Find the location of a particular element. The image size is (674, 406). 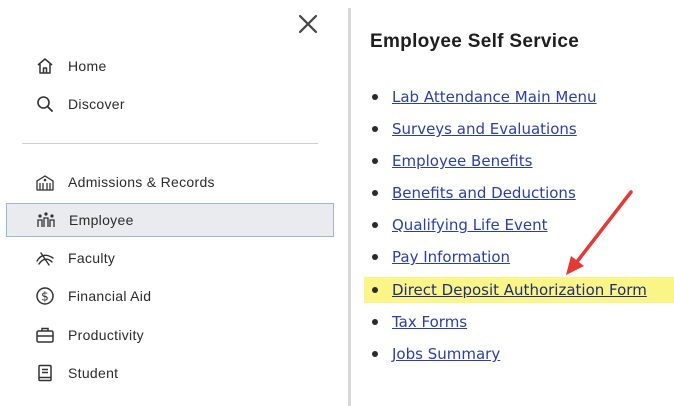

admissions-icon is located at coordinates (45, 182).